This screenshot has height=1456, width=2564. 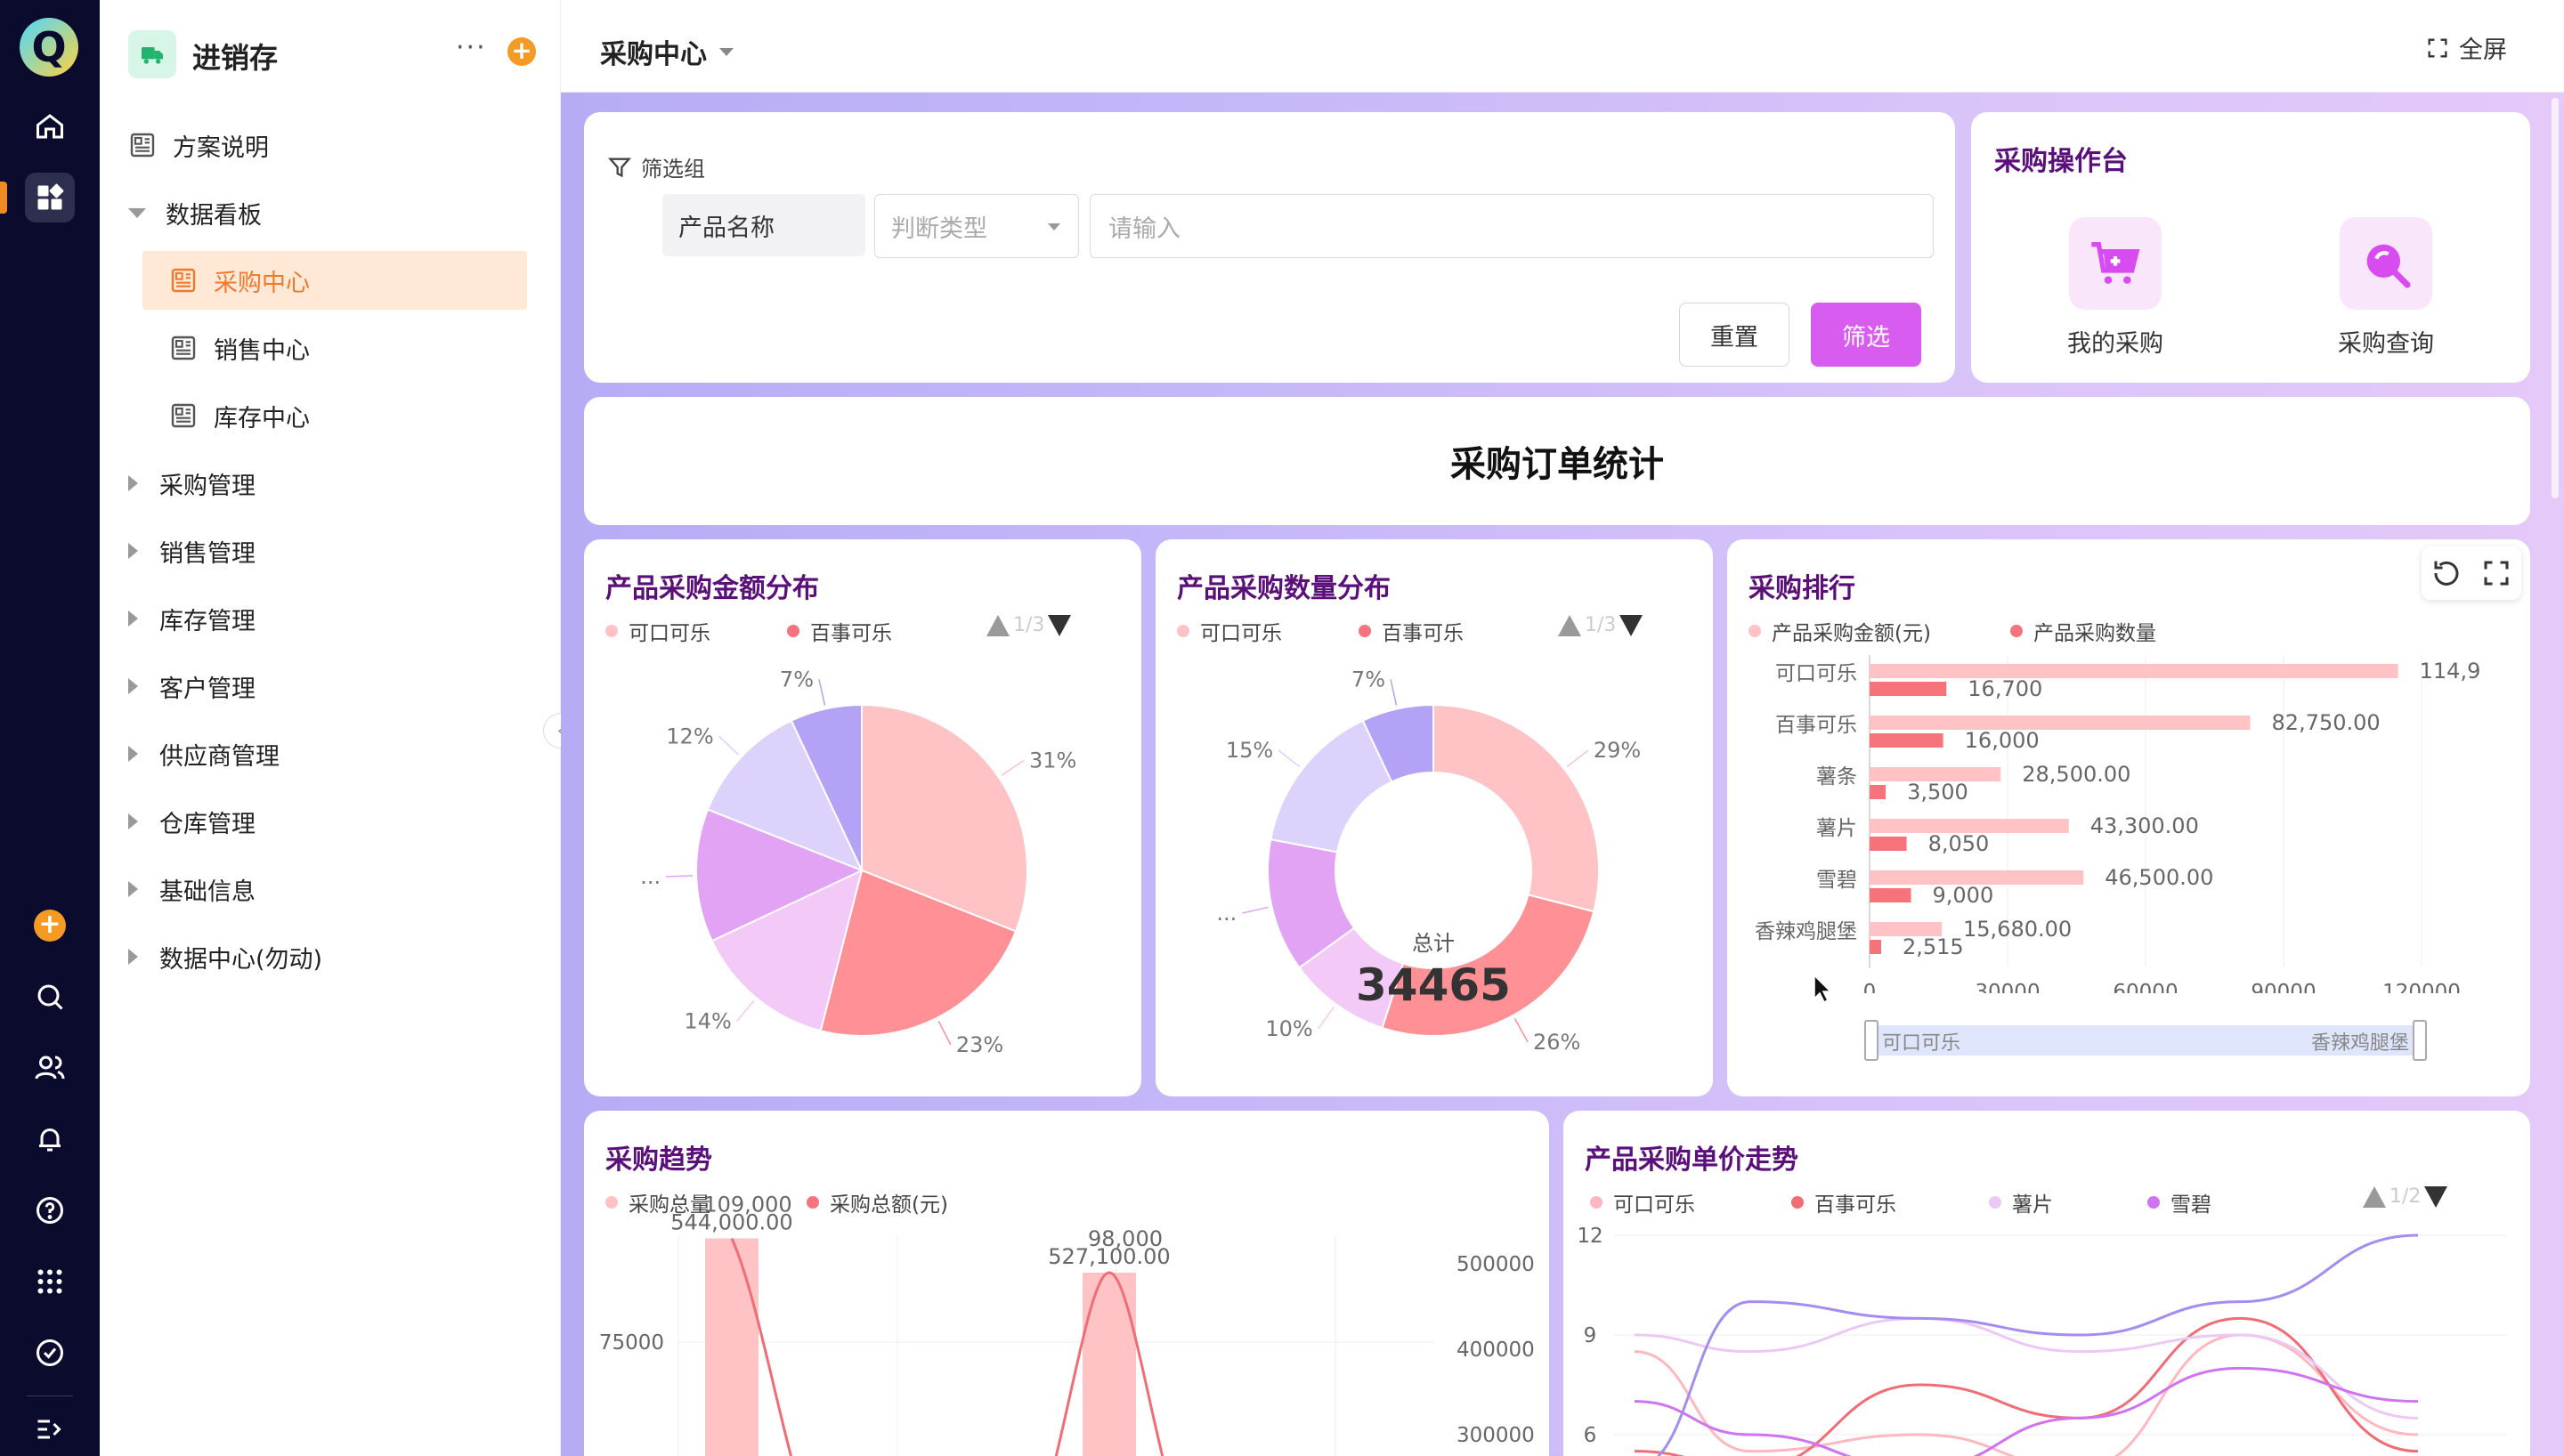 I want to click on grid-icon, so click(x=50, y=1281).